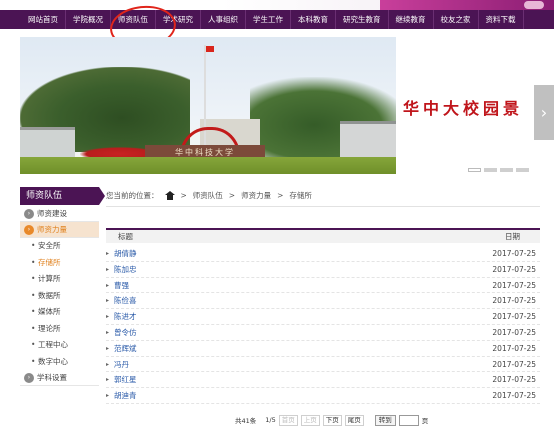 This screenshot has width=554, height=430. What do you see at coordinates (125, 333) in the screenshot?
I see `faculty-link: 曾令仿` at bounding box center [125, 333].